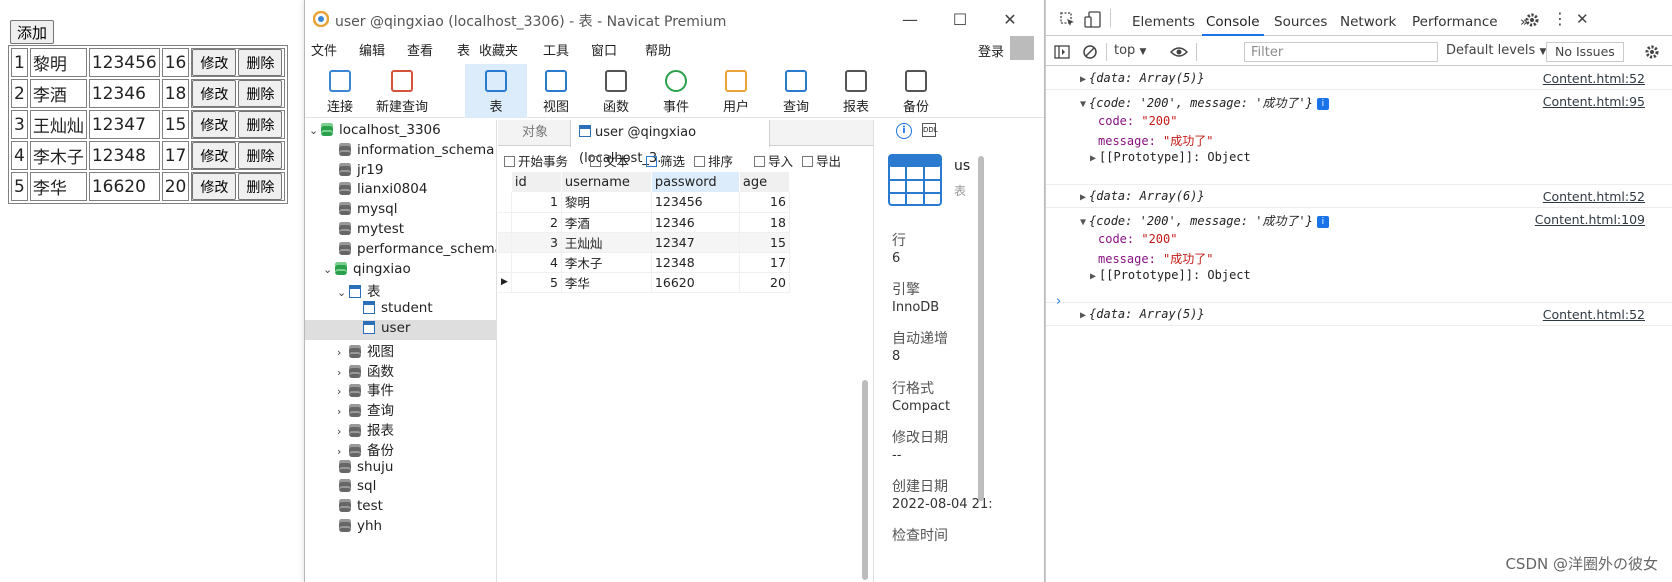 The width and height of the screenshot is (1672, 582). I want to click on toolbar-table-button: 表, so click(496, 91).